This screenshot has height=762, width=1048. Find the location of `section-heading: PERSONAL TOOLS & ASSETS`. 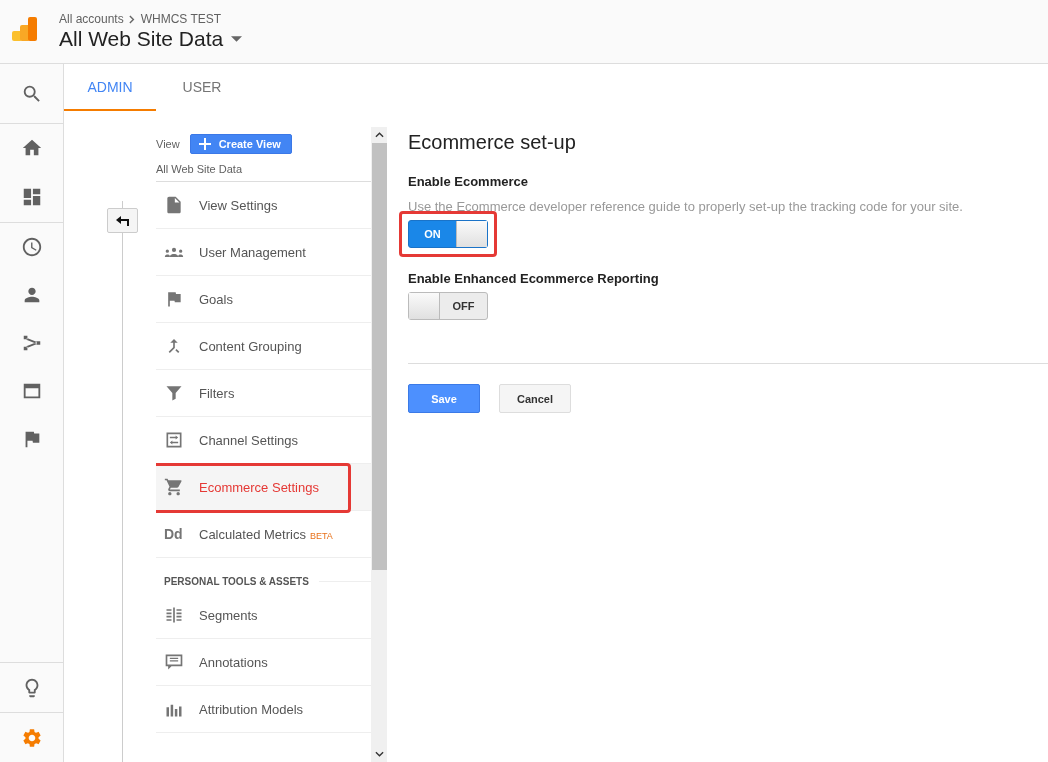

section-heading: PERSONAL TOOLS & ASSETS is located at coordinates (236, 581).